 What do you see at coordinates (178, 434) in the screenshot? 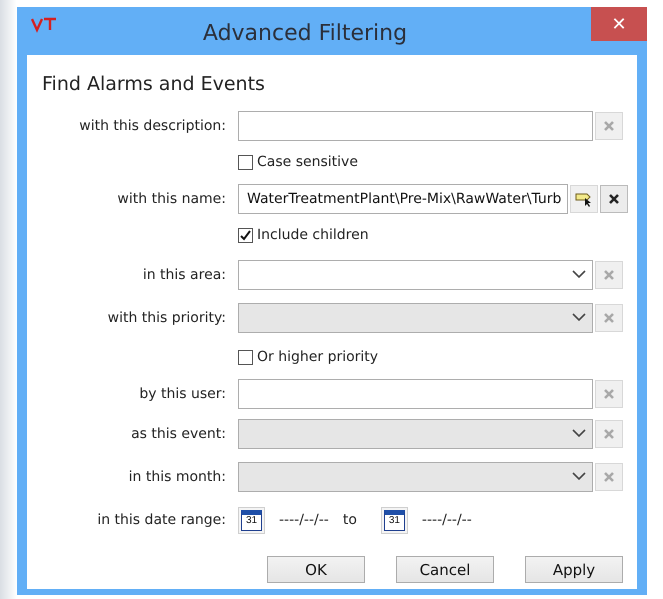
I see `field-label: as this event:` at bounding box center [178, 434].